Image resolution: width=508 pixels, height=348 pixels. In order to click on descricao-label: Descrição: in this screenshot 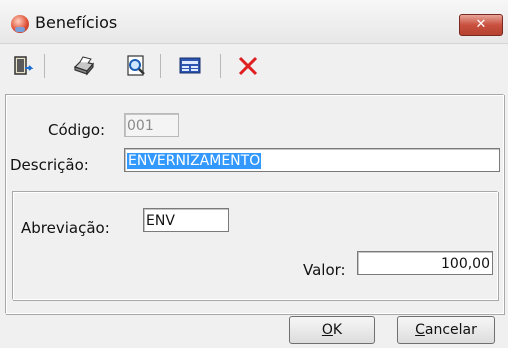, I will do `click(49, 165)`.